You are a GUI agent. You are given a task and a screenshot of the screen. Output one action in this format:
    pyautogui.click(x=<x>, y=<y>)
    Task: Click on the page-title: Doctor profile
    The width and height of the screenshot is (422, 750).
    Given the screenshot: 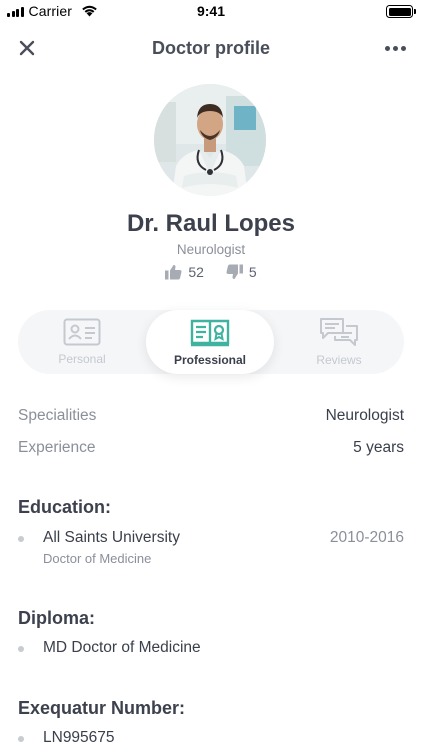 What is the action you would take?
    pyautogui.click(x=210, y=48)
    